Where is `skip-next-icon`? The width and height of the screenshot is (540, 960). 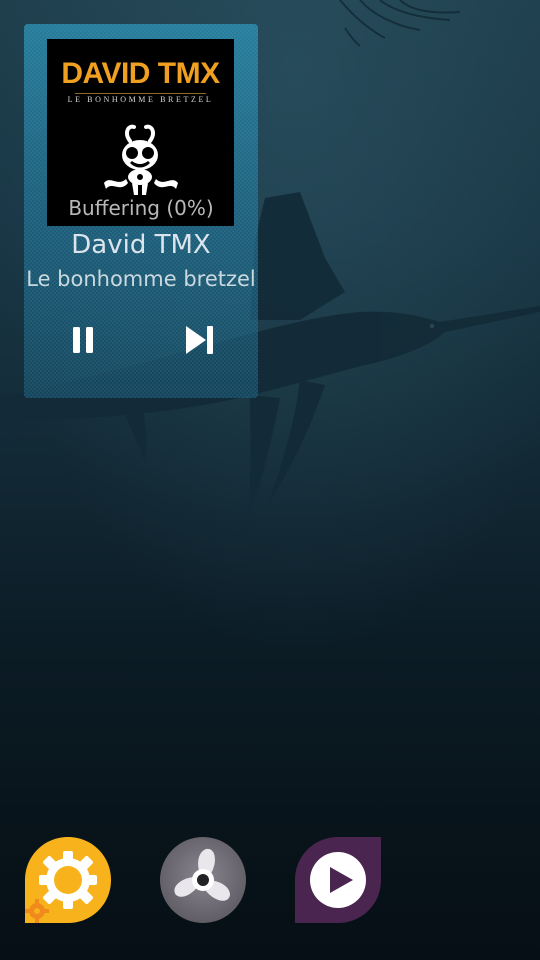 skip-next-icon is located at coordinates (199, 340).